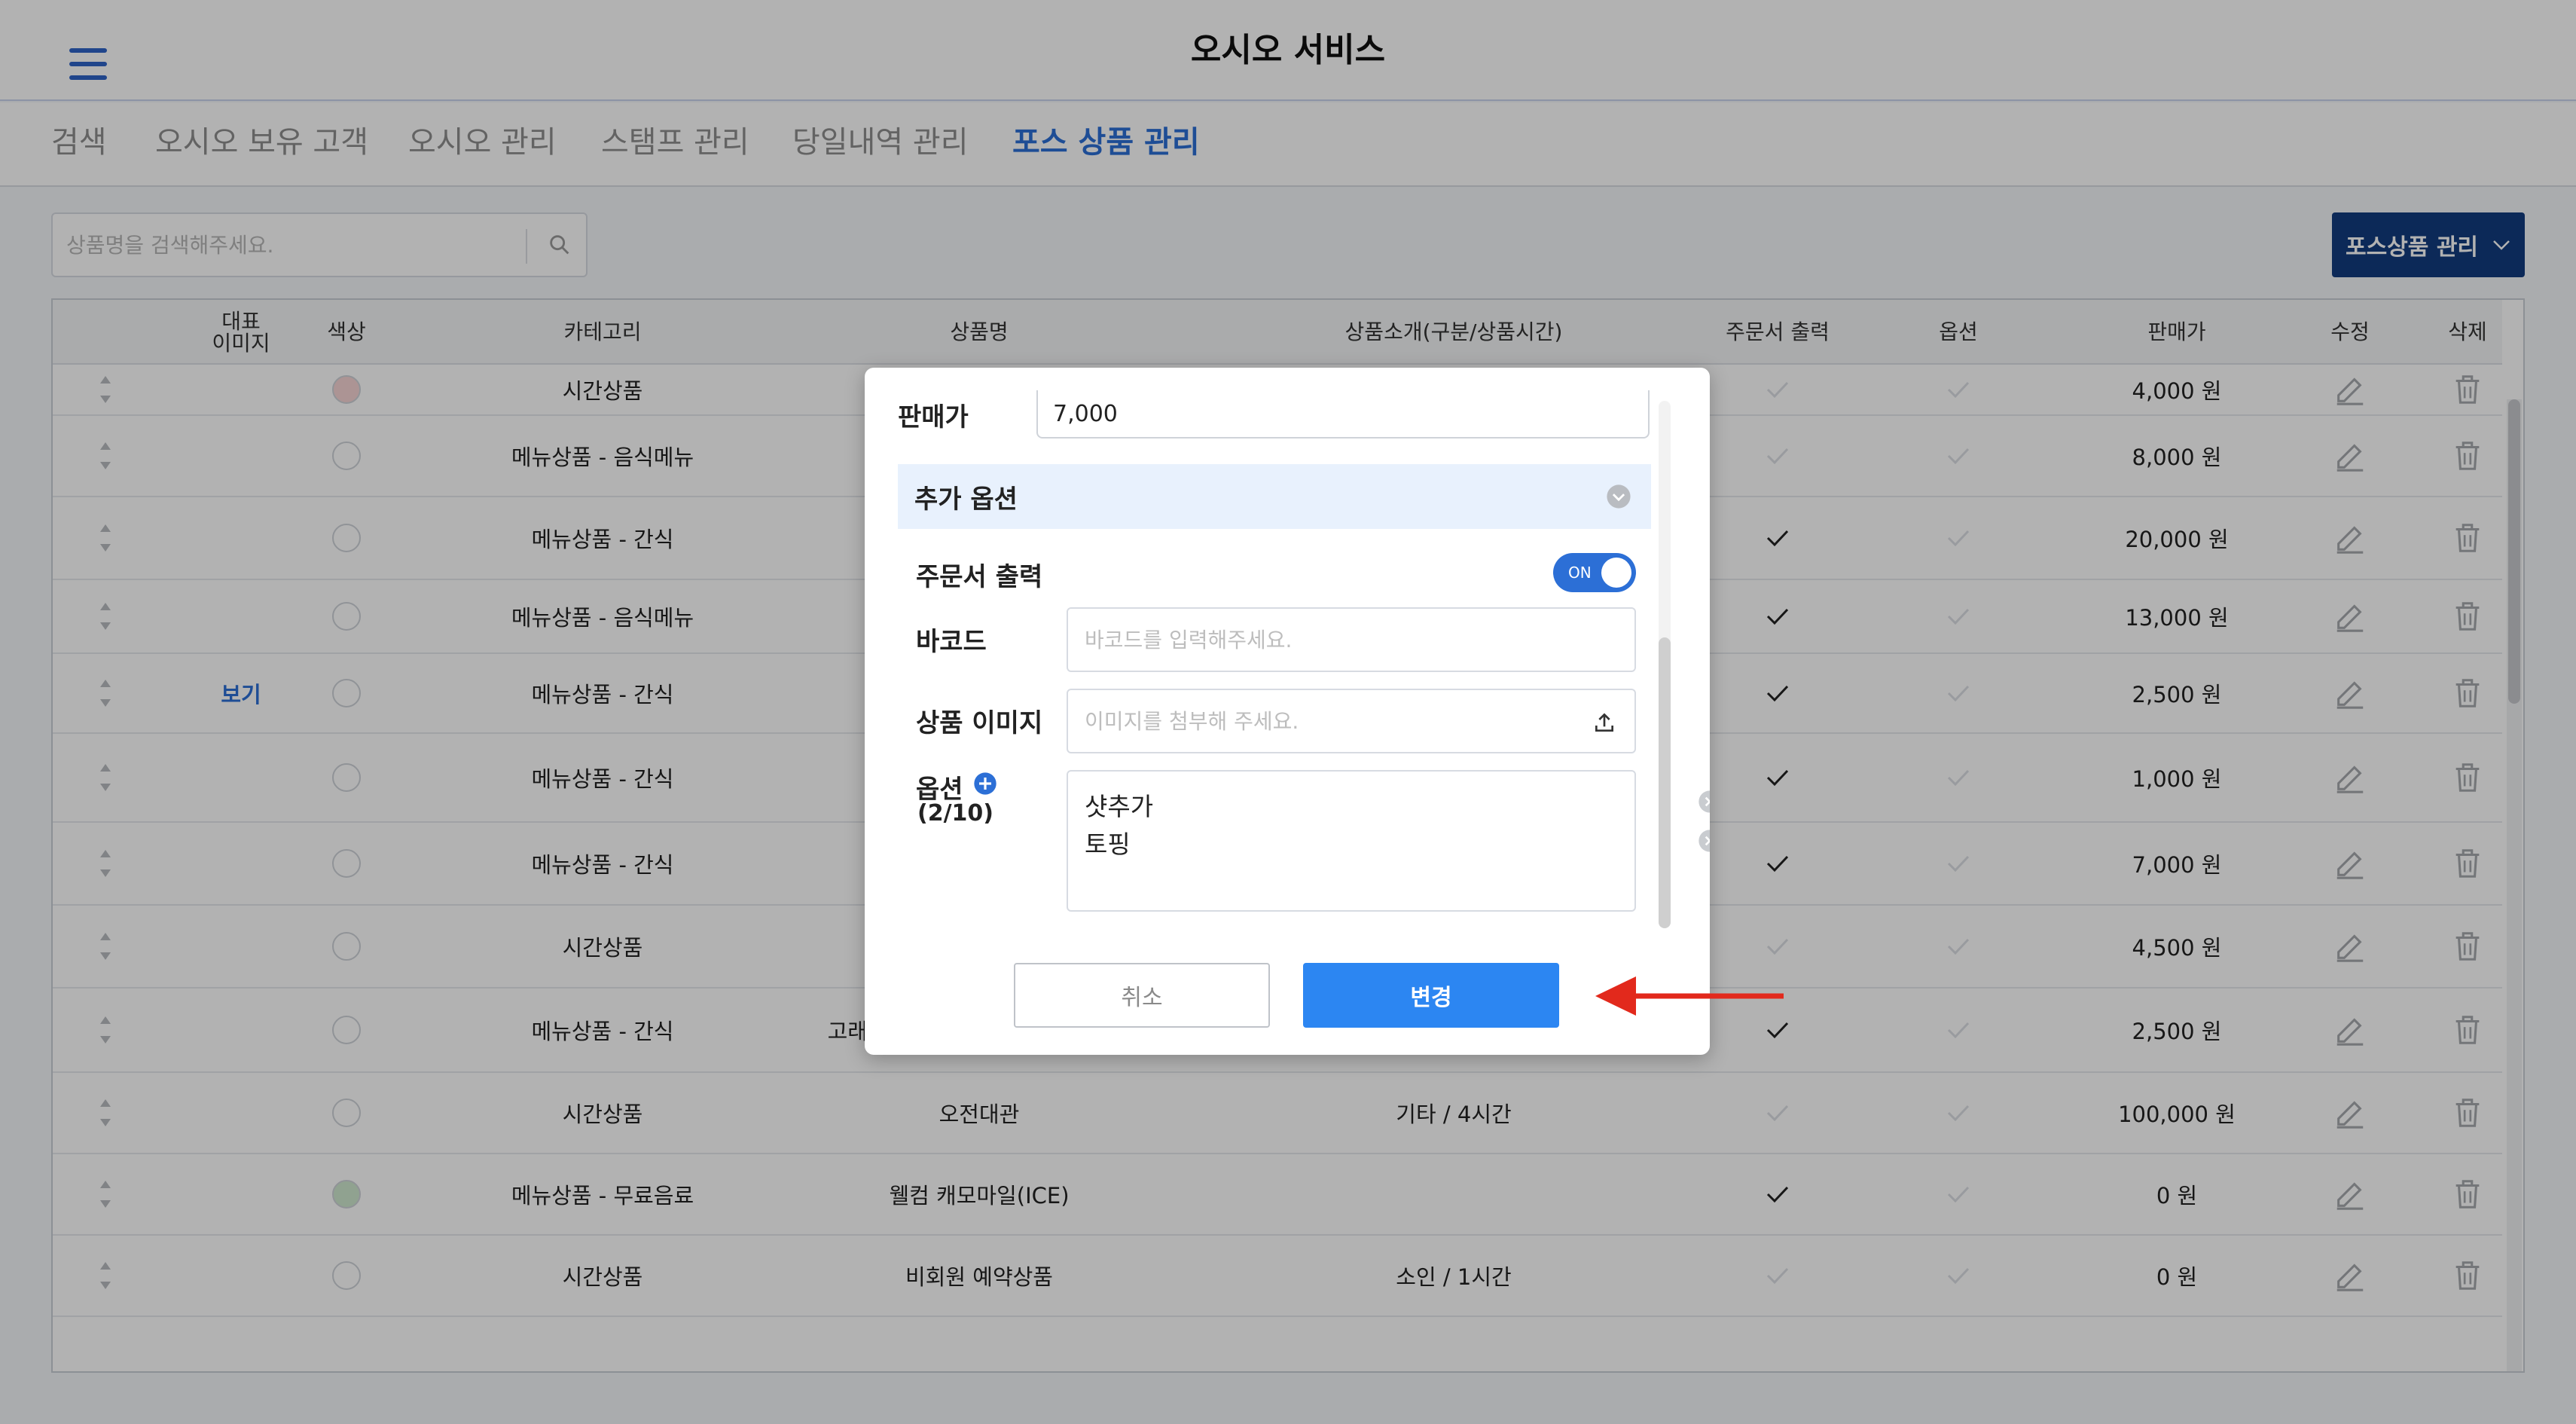 This screenshot has height=1424, width=2576. I want to click on barcode-input, so click(1352, 639).